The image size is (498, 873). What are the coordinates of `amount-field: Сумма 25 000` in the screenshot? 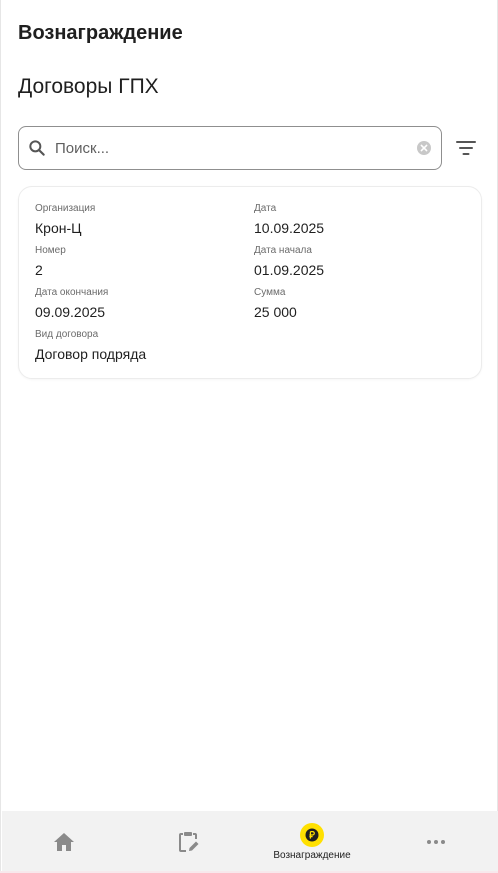 It's located at (275, 303).